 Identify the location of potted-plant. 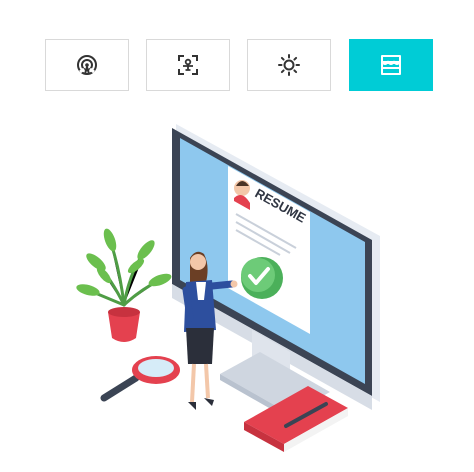
(124, 285).